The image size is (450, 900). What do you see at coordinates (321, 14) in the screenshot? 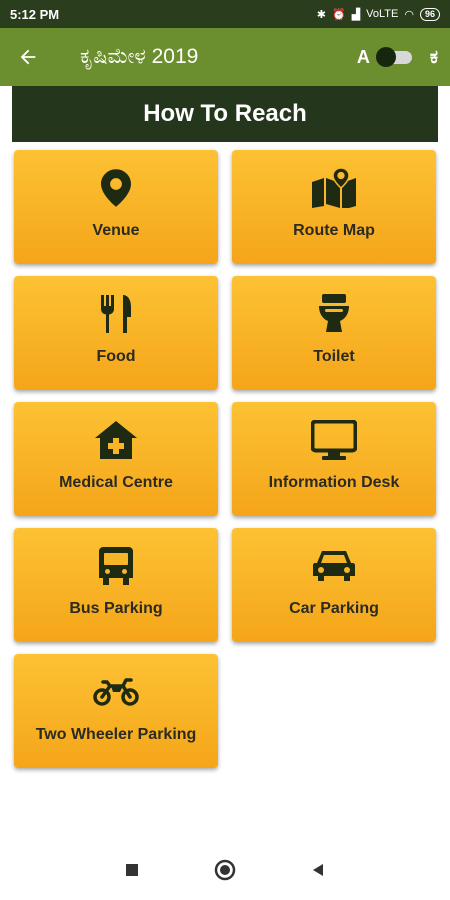
I see `bluetooth-icon: ✱` at bounding box center [321, 14].